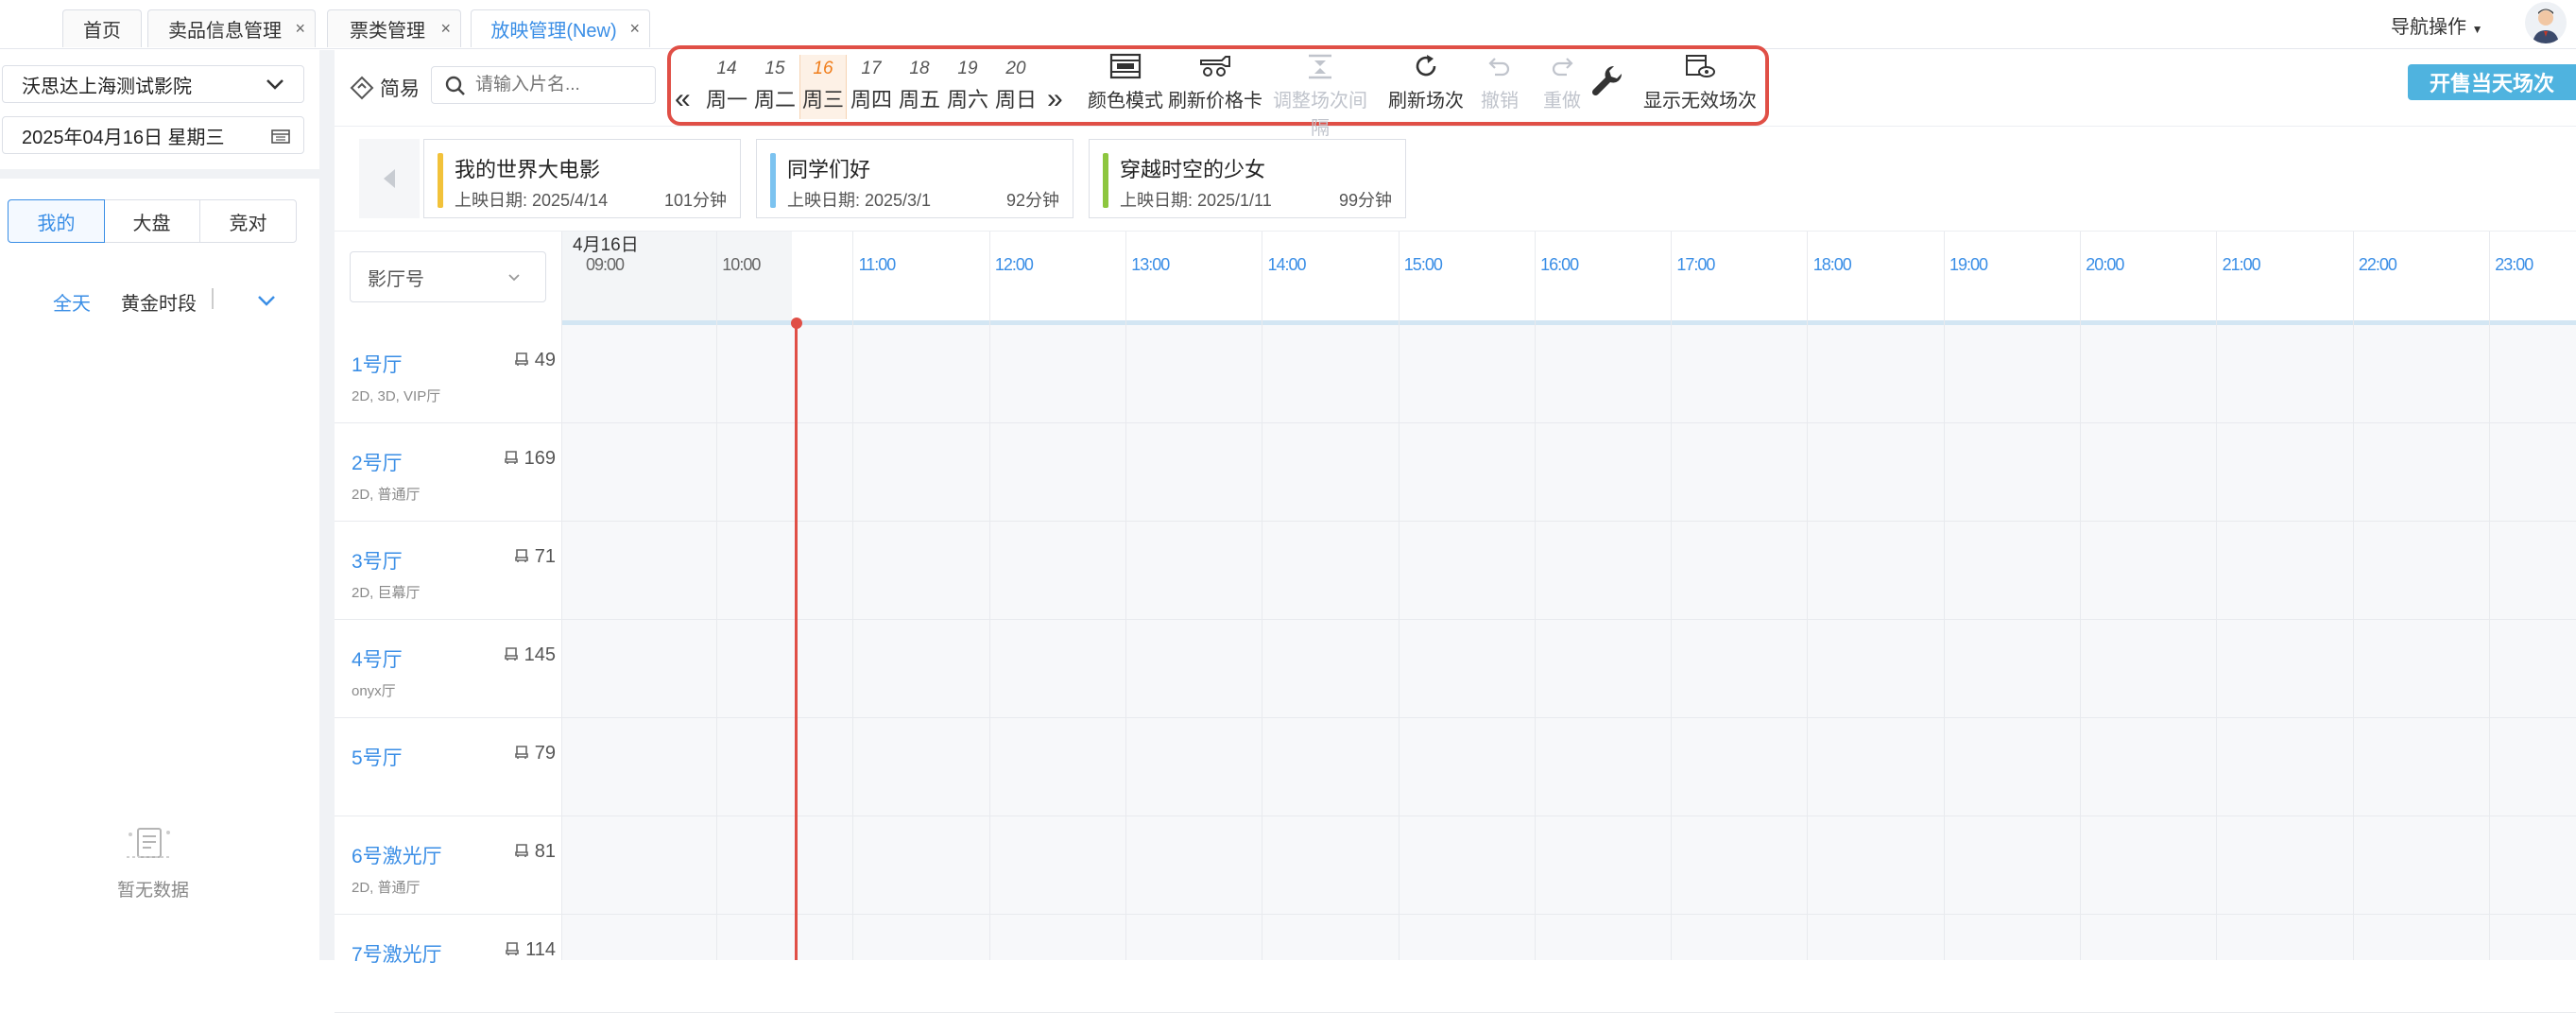 This screenshot has width=2576, height=1013. I want to click on nav-operations-menu: 导航操作 ▼, so click(2436, 25).